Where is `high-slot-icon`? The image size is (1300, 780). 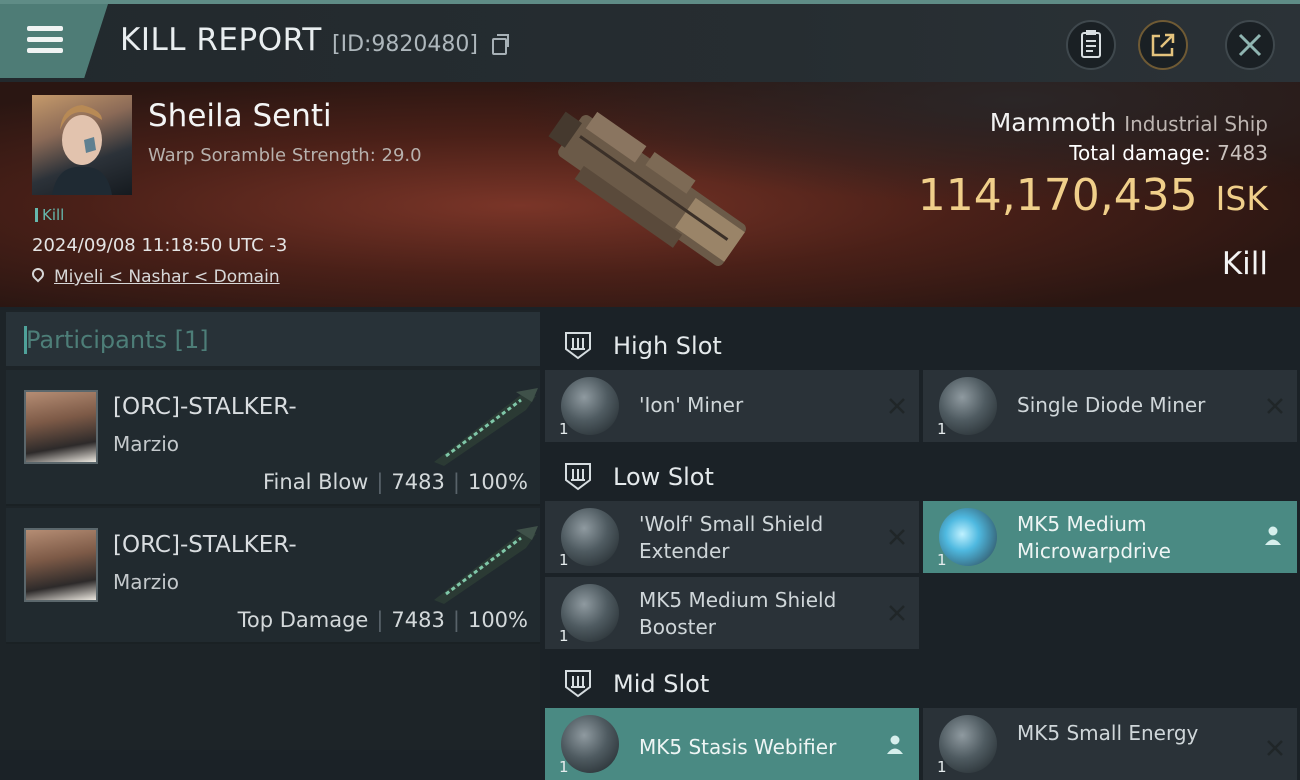
high-slot-icon is located at coordinates (578, 346).